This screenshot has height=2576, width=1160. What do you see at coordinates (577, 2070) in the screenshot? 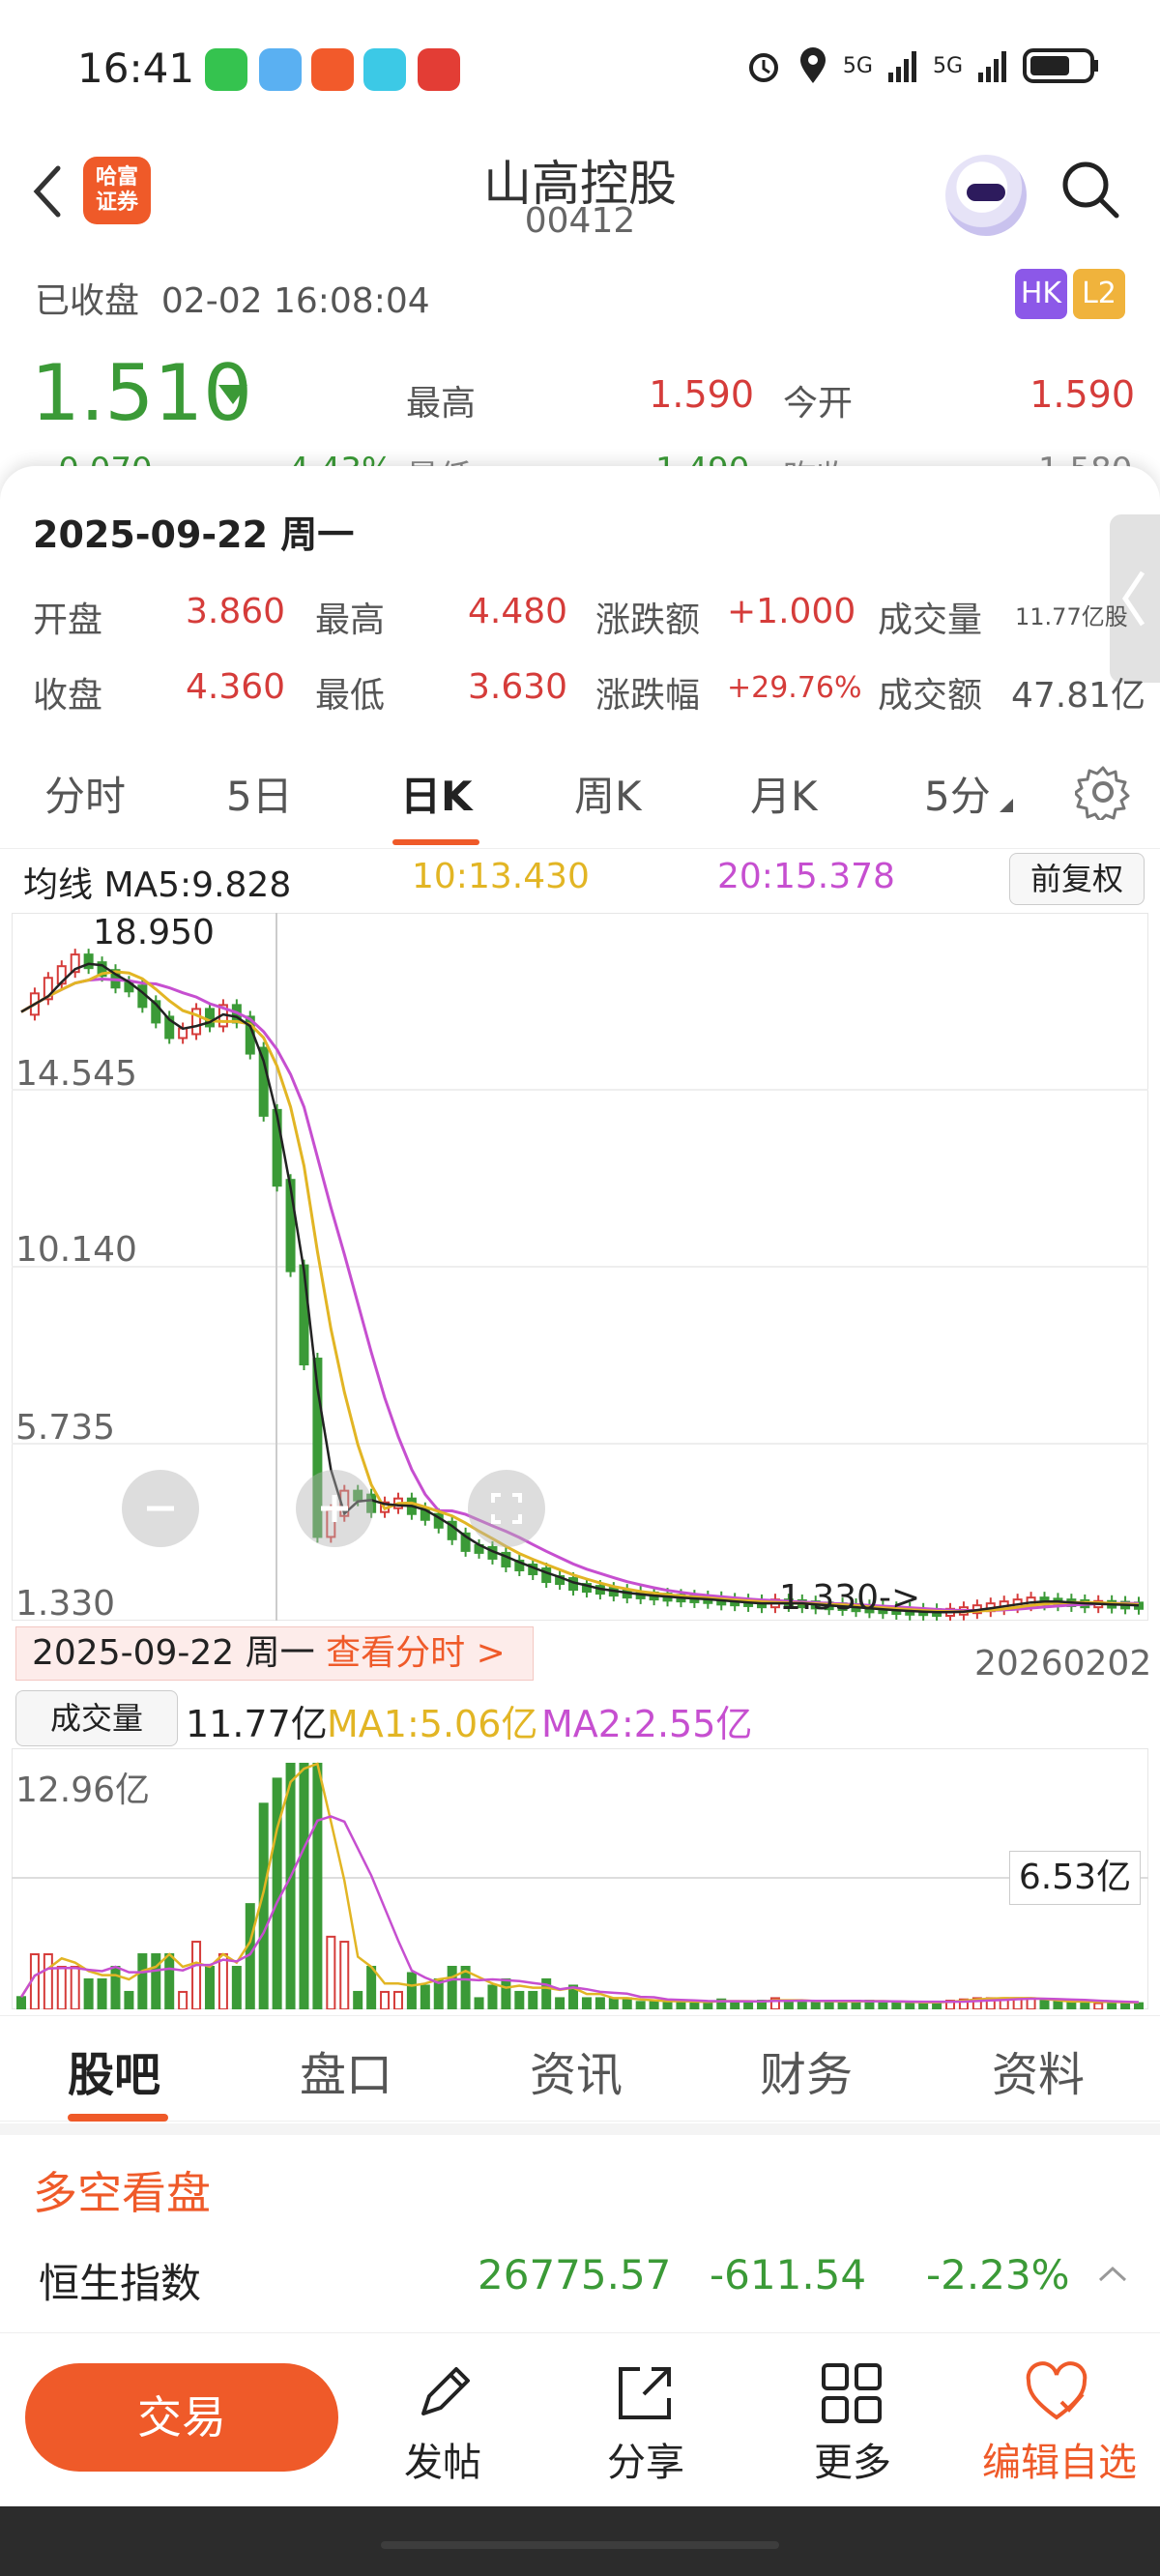
I see `tab-news: 资讯` at bounding box center [577, 2070].